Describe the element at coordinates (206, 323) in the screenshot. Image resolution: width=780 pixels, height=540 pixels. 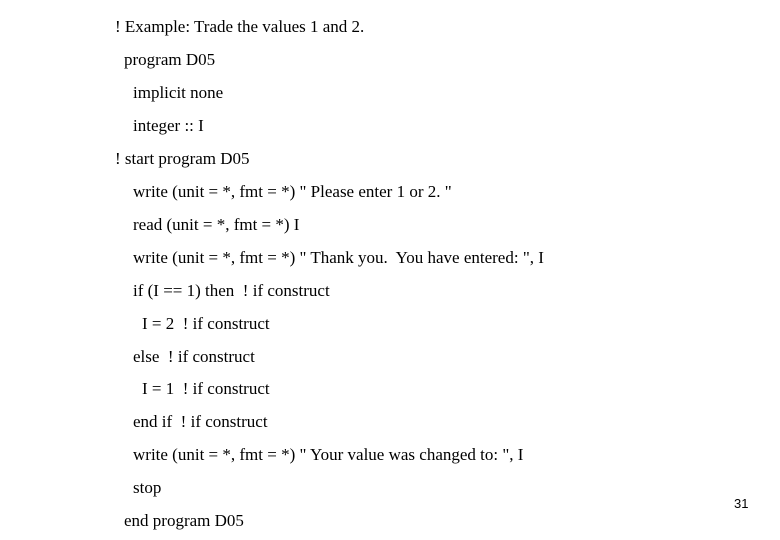
I see `assign-two-line: I = 2 ! if construct` at that location.